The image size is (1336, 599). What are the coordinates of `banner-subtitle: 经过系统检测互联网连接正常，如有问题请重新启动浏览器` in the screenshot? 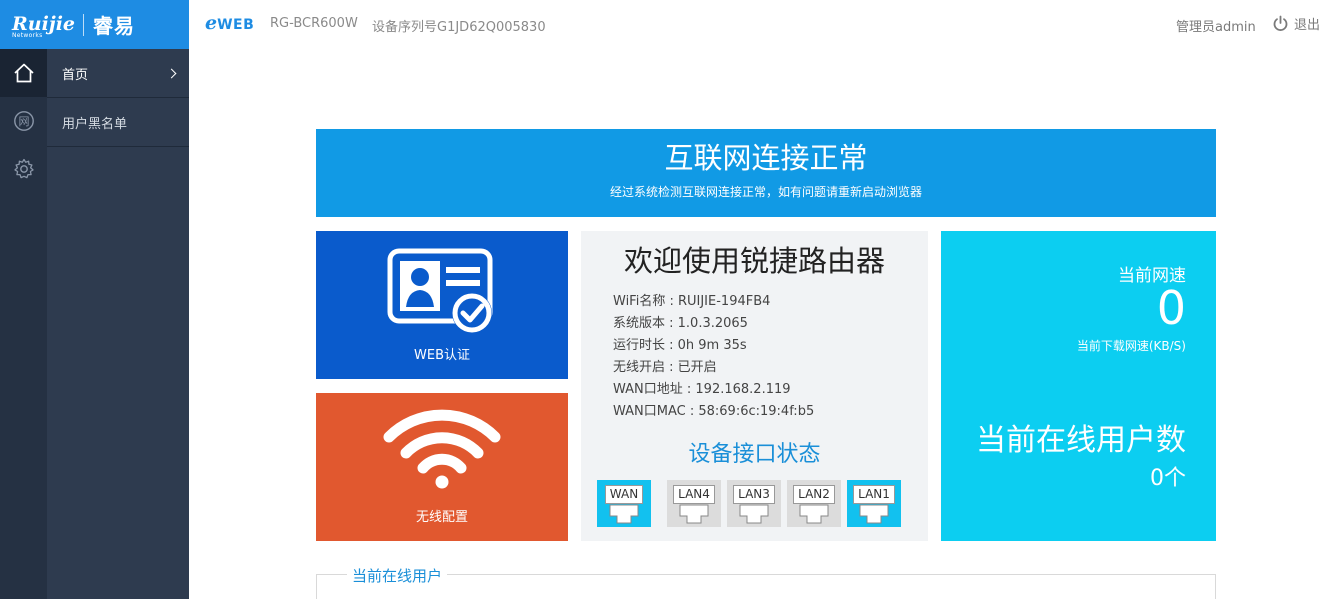 It's located at (765, 192).